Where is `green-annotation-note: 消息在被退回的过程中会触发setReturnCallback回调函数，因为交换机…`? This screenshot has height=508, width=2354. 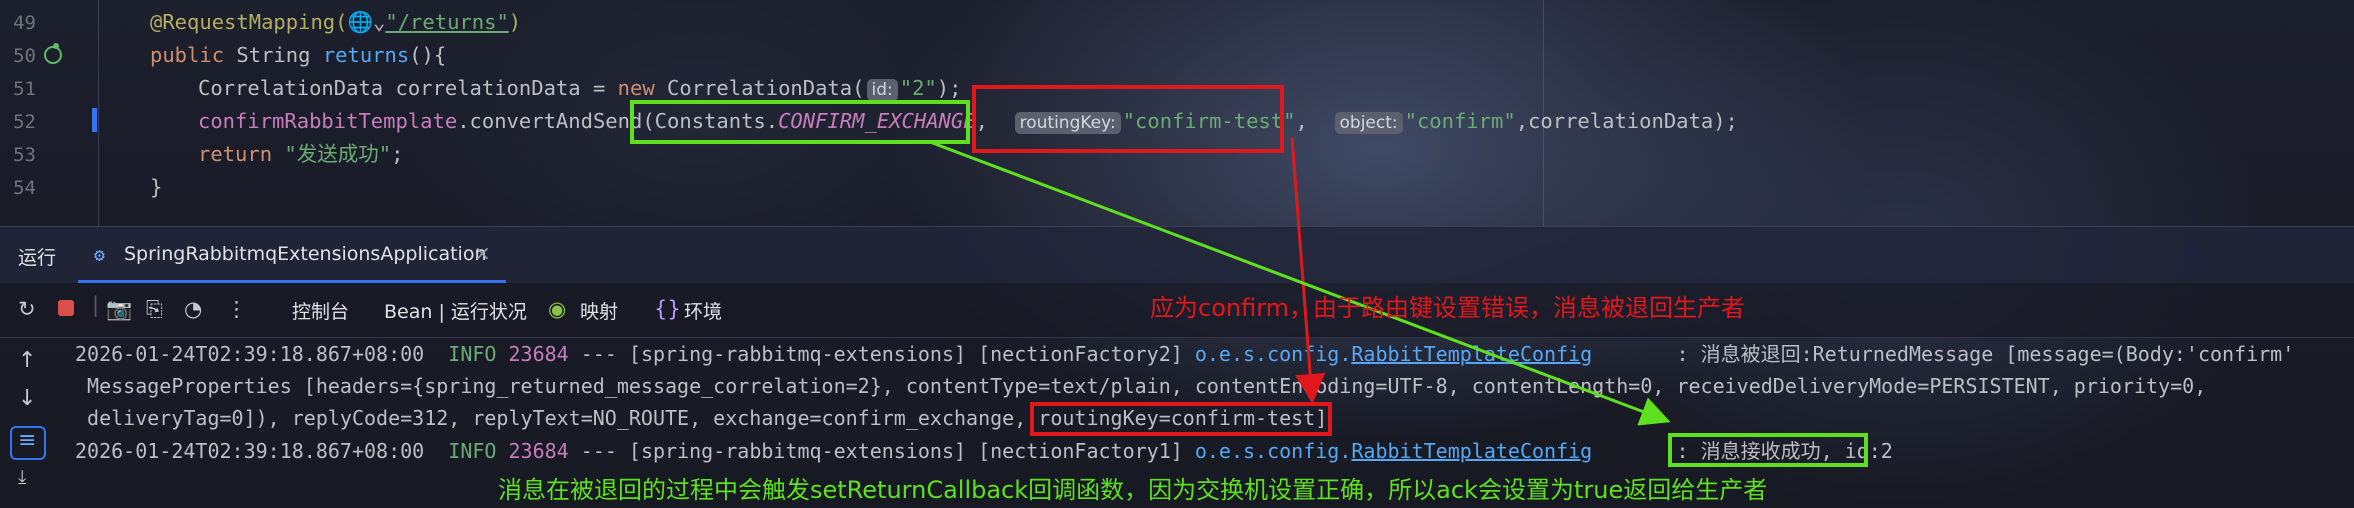
green-annotation-note: 消息在被退回的过程中会触发setReturnCallback回调函数，因为交换机… is located at coordinates (1133, 490).